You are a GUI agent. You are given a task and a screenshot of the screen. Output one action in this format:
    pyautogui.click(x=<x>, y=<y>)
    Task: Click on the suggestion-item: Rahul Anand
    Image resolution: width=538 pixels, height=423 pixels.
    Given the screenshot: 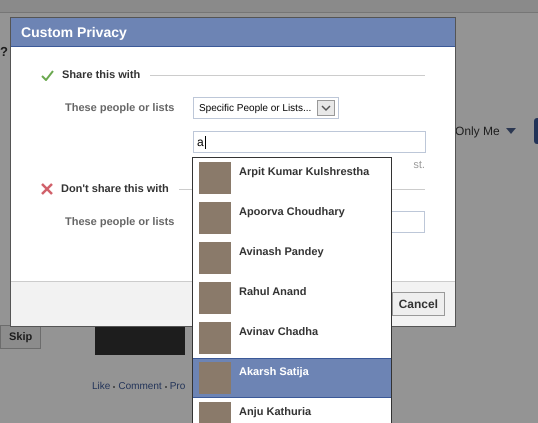 What is the action you would take?
    pyautogui.click(x=292, y=298)
    